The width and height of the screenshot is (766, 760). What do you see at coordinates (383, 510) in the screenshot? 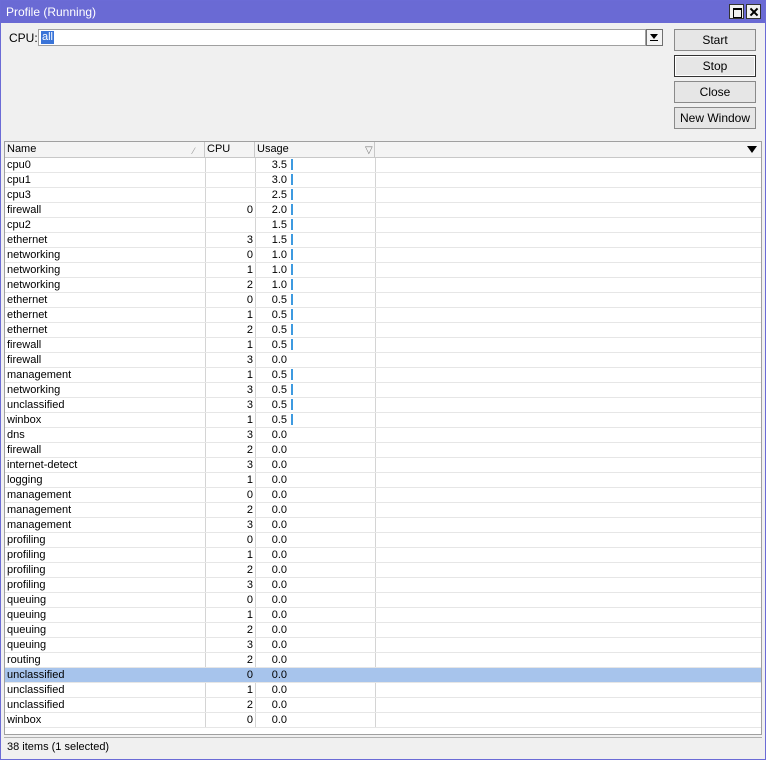
I see `table-row: management 2 0.0` at bounding box center [383, 510].